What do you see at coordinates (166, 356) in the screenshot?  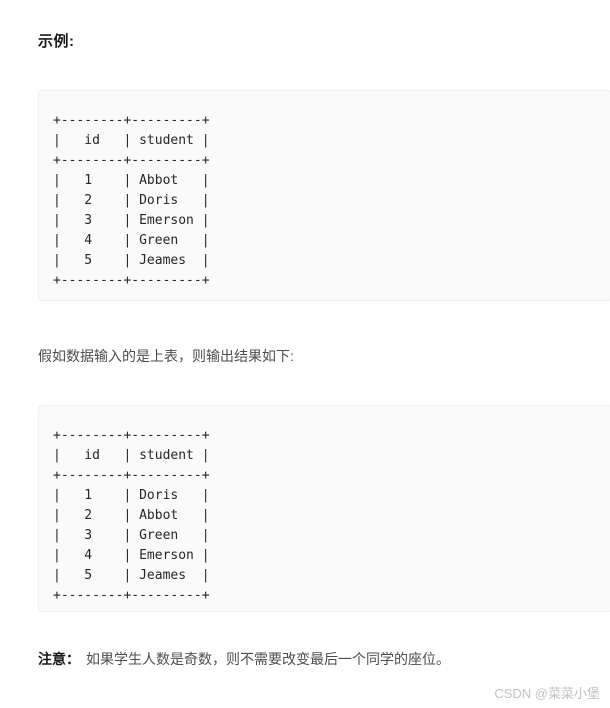 I see `middle-paragraph: 假如数据输入的是上表，则输出结果如下:` at bounding box center [166, 356].